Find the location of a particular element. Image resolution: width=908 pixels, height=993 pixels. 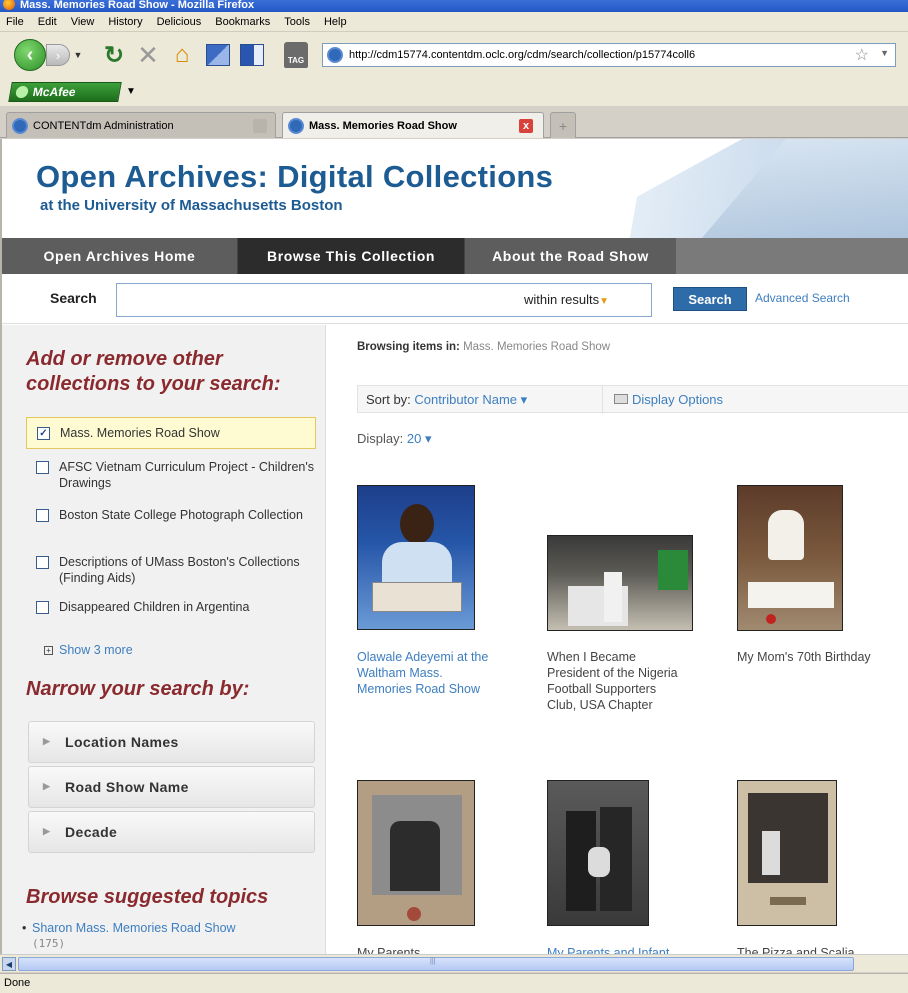

site-identity-icon is located at coordinates (335, 55).